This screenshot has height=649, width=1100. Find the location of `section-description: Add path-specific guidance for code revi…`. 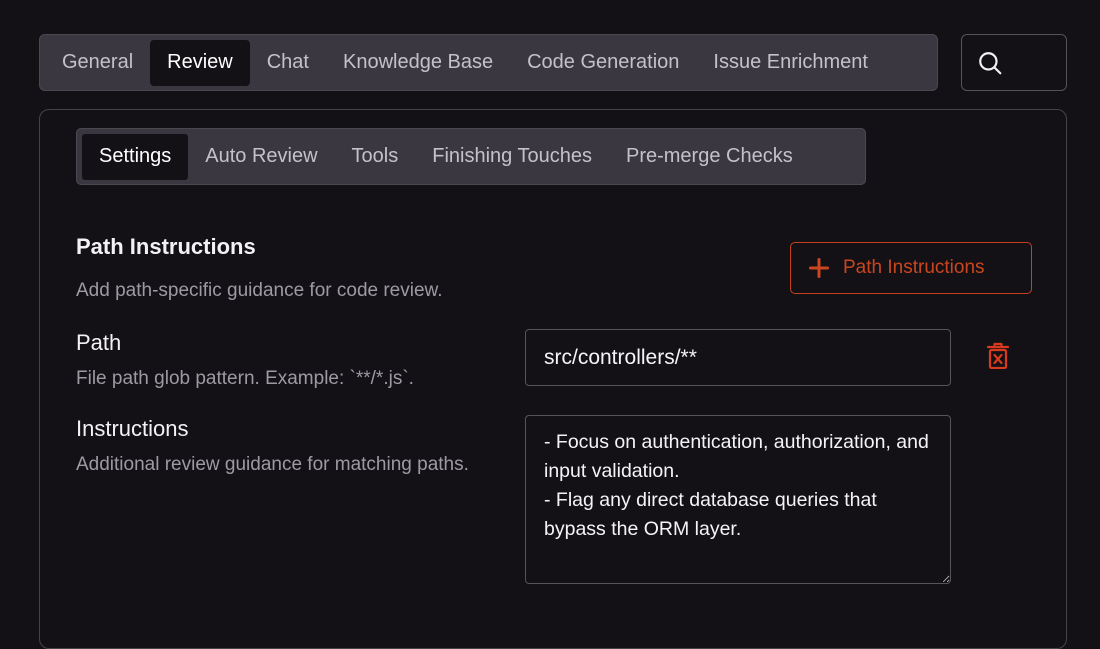

section-description: Add path-specific guidance for code revi… is located at coordinates (259, 290).